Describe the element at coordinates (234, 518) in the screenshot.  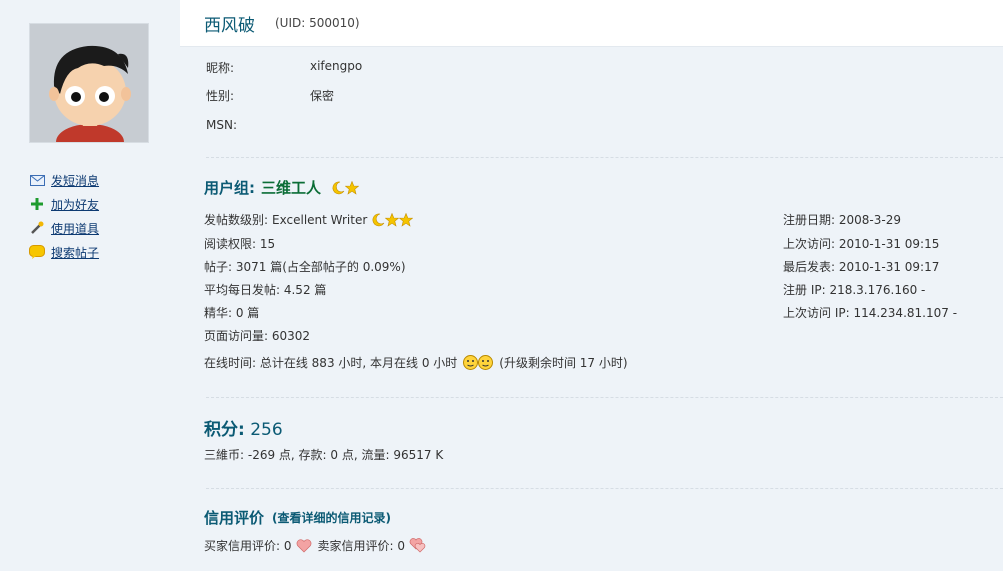
I see `reputation-title: 信用评价` at that location.